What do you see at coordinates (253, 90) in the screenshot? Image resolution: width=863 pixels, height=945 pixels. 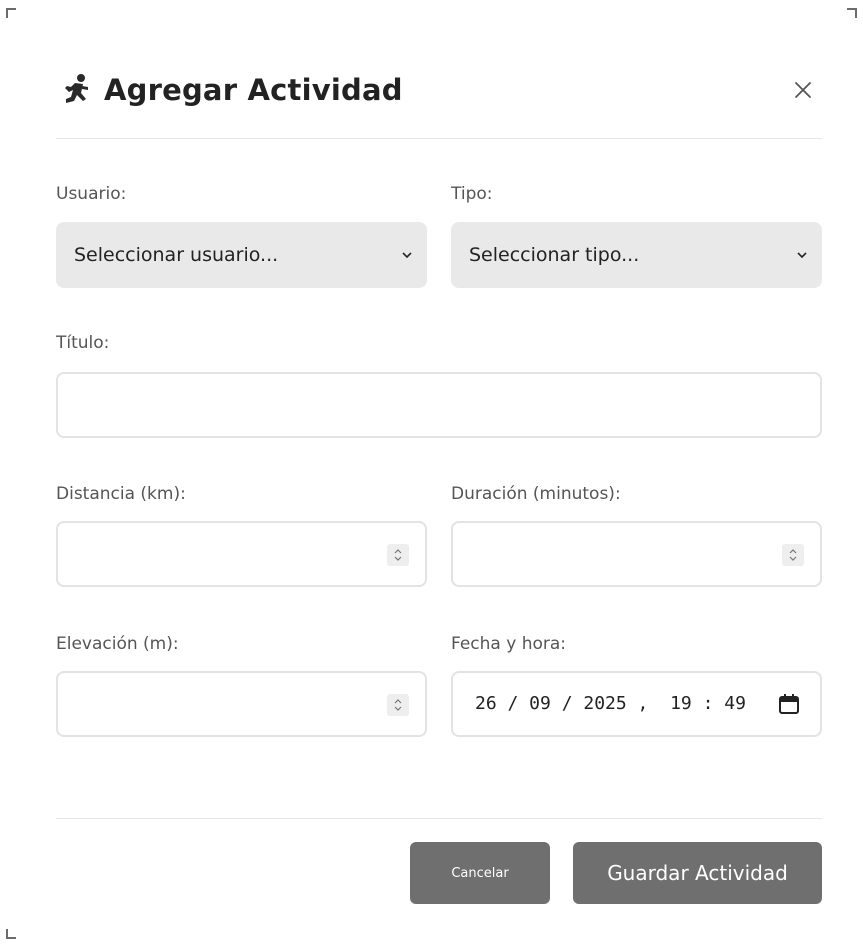 I see `modal-title: Agregar Actividad` at bounding box center [253, 90].